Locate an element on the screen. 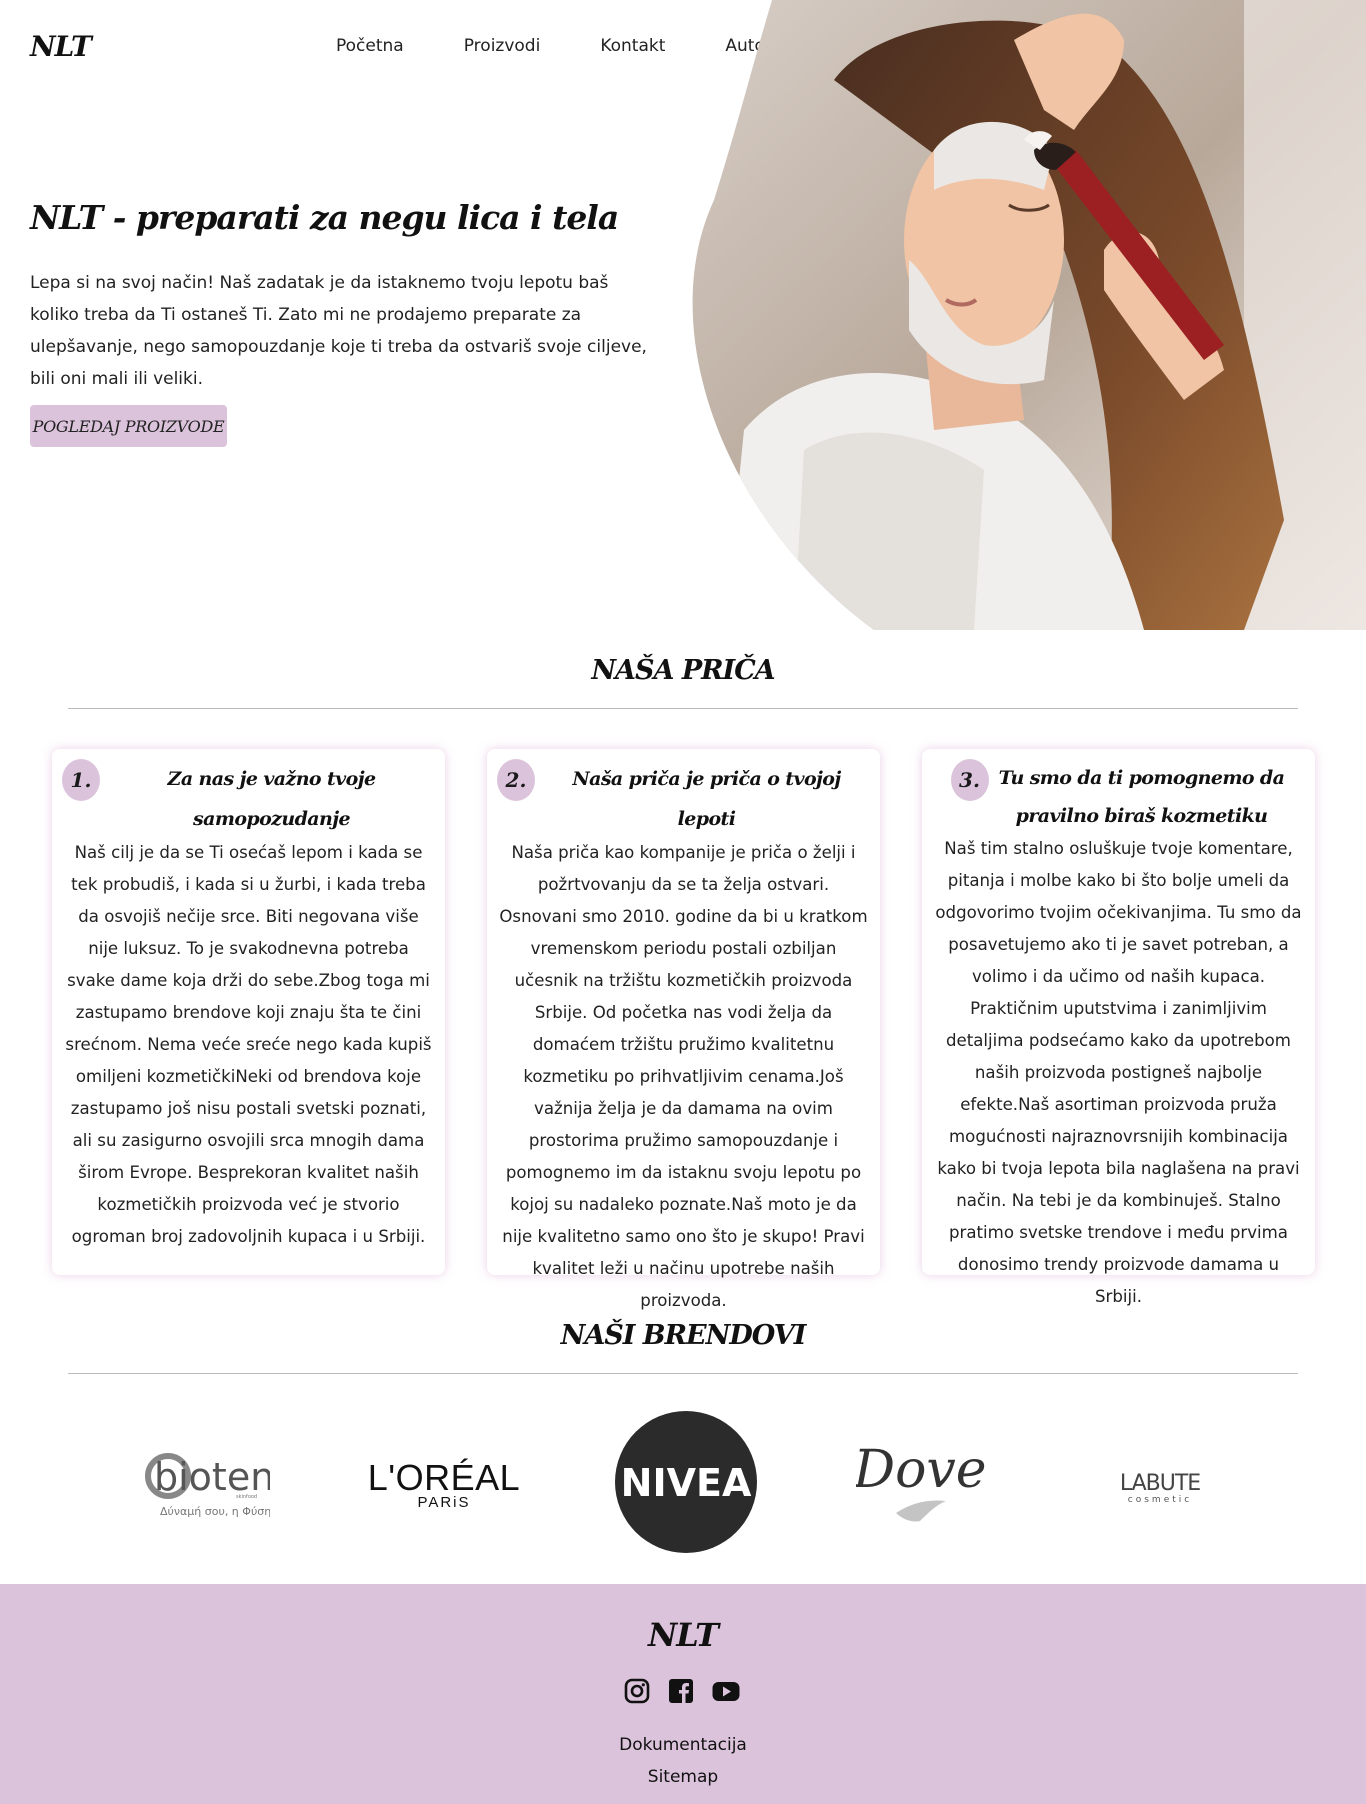 The height and width of the screenshot is (1804, 1366). footer-link-dokumentacija: Dokumentacija is located at coordinates (683, 1745).